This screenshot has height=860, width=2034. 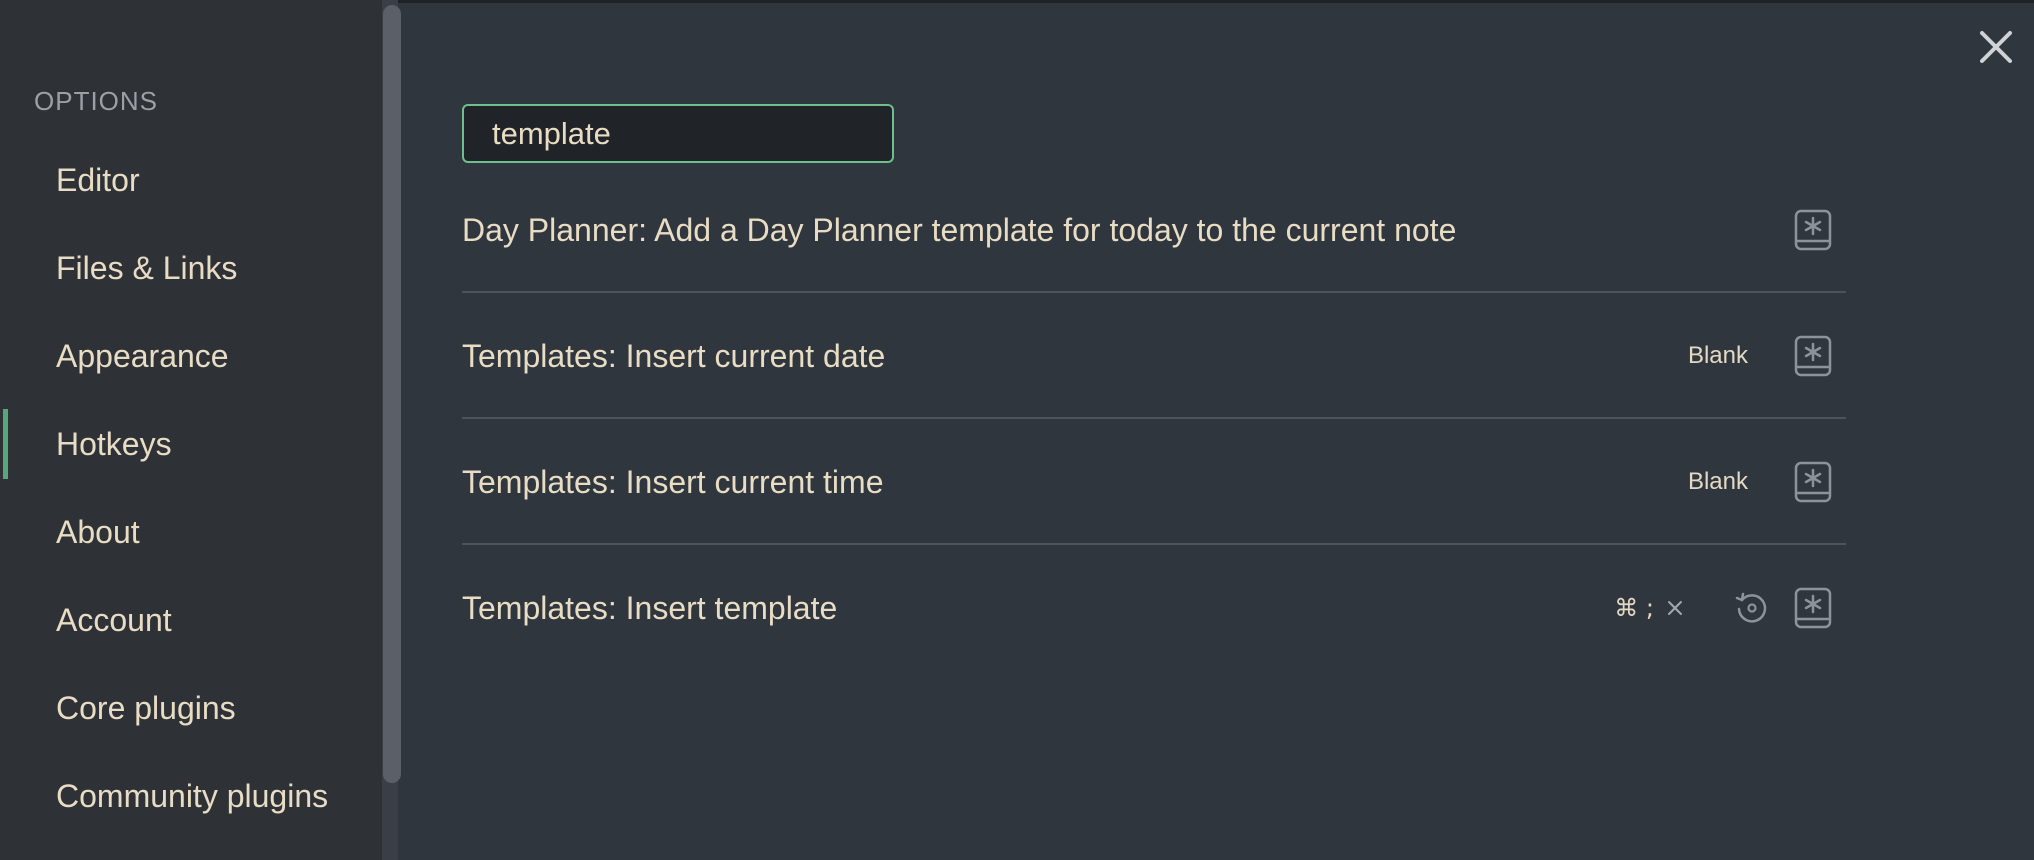 What do you see at coordinates (1154, 608) in the screenshot?
I see `hotkey-row: Templates: Insert template ⌘ ;` at bounding box center [1154, 608].